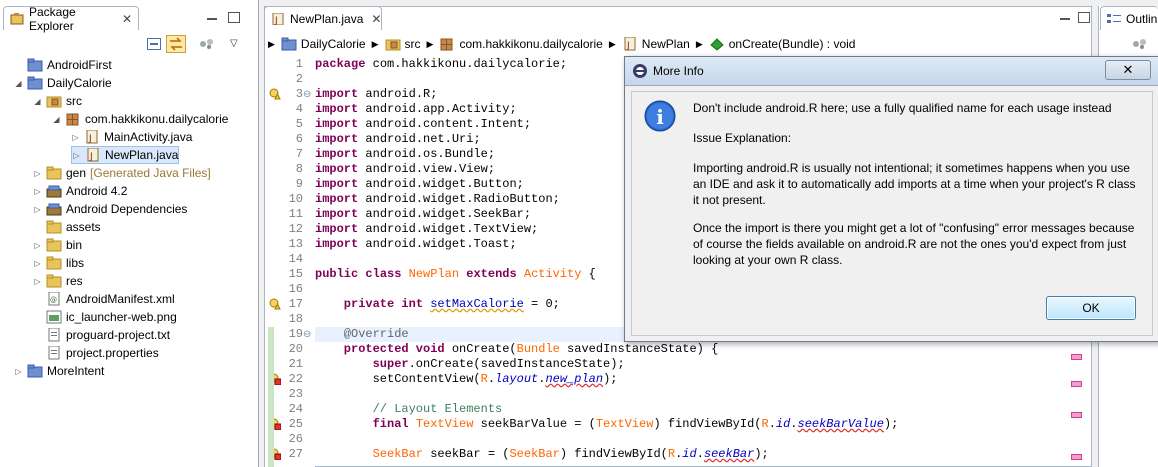 The height and width of the screenshot is (467, 1158). What do you see at coordinates (452, 304) in the screenshot?
I see `code-line: private int setMaxCalorie = 0;` at bounding box center [452, 304].